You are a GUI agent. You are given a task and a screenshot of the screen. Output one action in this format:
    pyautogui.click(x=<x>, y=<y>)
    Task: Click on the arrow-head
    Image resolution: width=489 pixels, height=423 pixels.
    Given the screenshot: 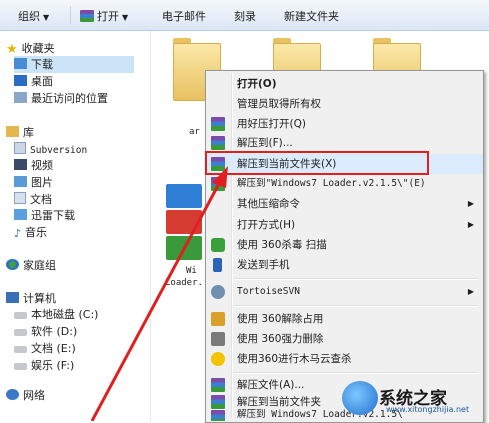 What is the action you would take?
    pyautogui.click(x=220, y=177)
    